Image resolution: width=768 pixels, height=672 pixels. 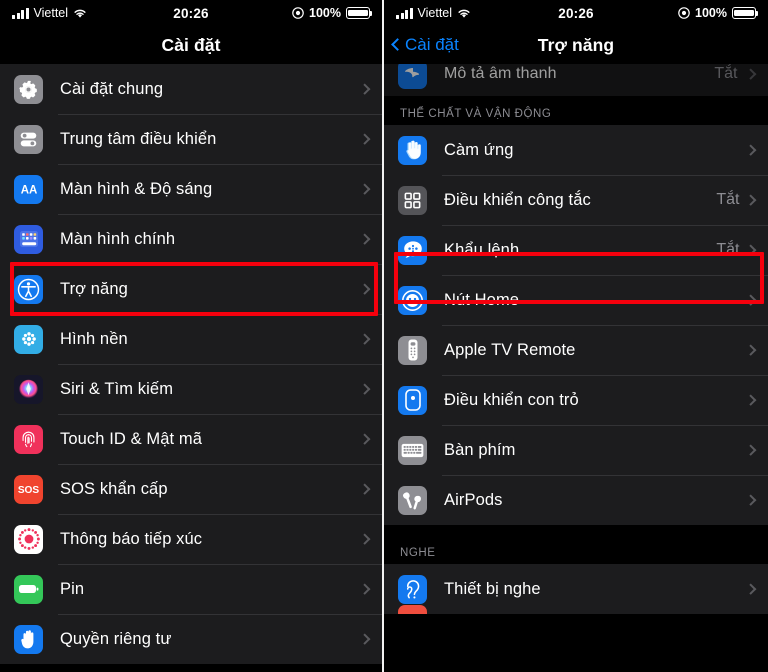 I want to click on list-item-label: AirPods, so click(x=473, y=499).